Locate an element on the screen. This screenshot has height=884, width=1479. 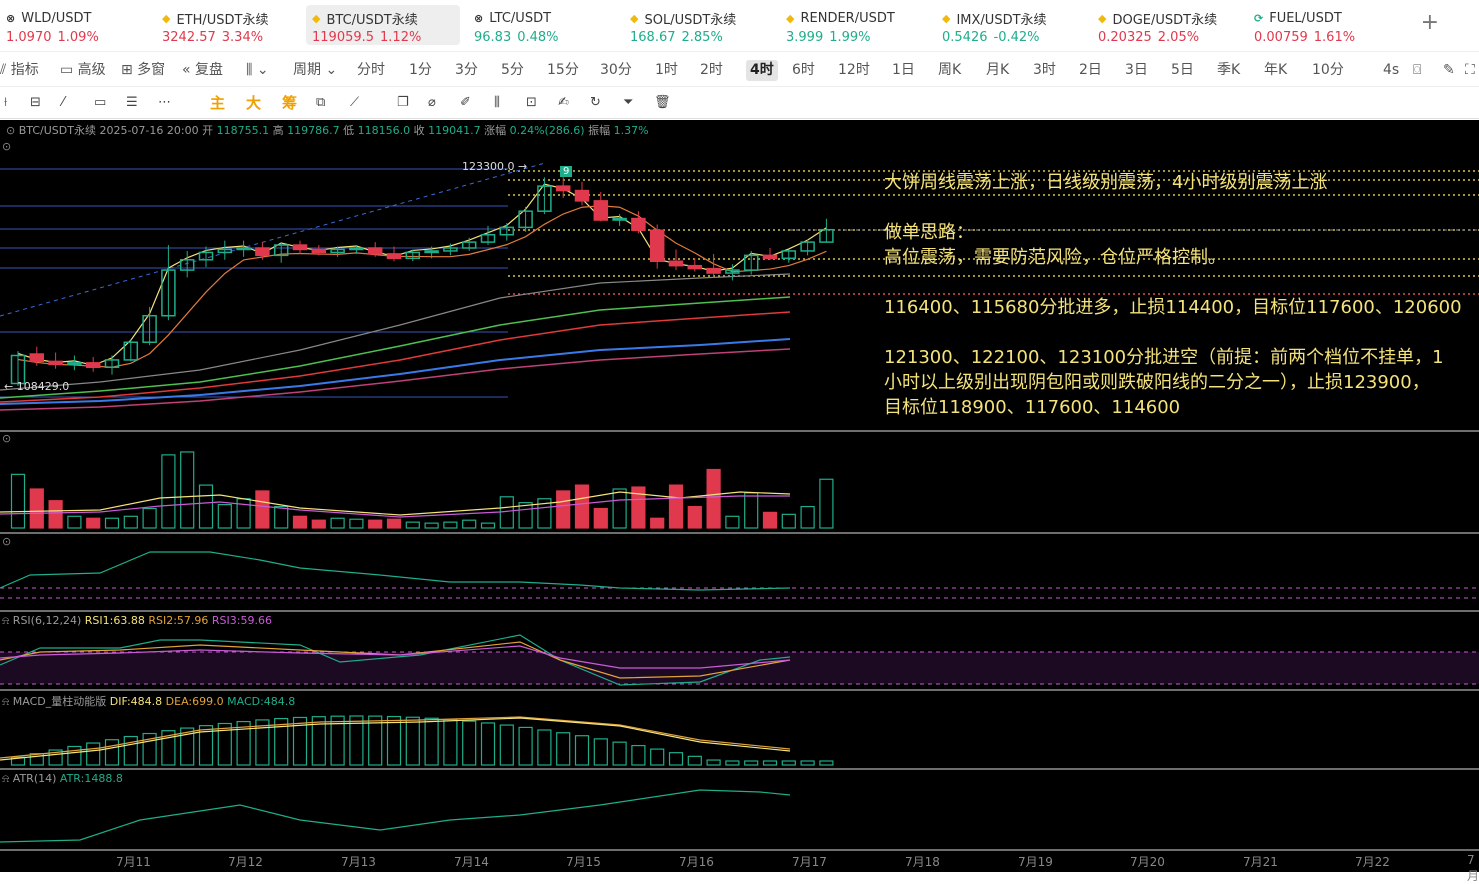
brush-icon: ✐ is located at coordinates (465, 103).